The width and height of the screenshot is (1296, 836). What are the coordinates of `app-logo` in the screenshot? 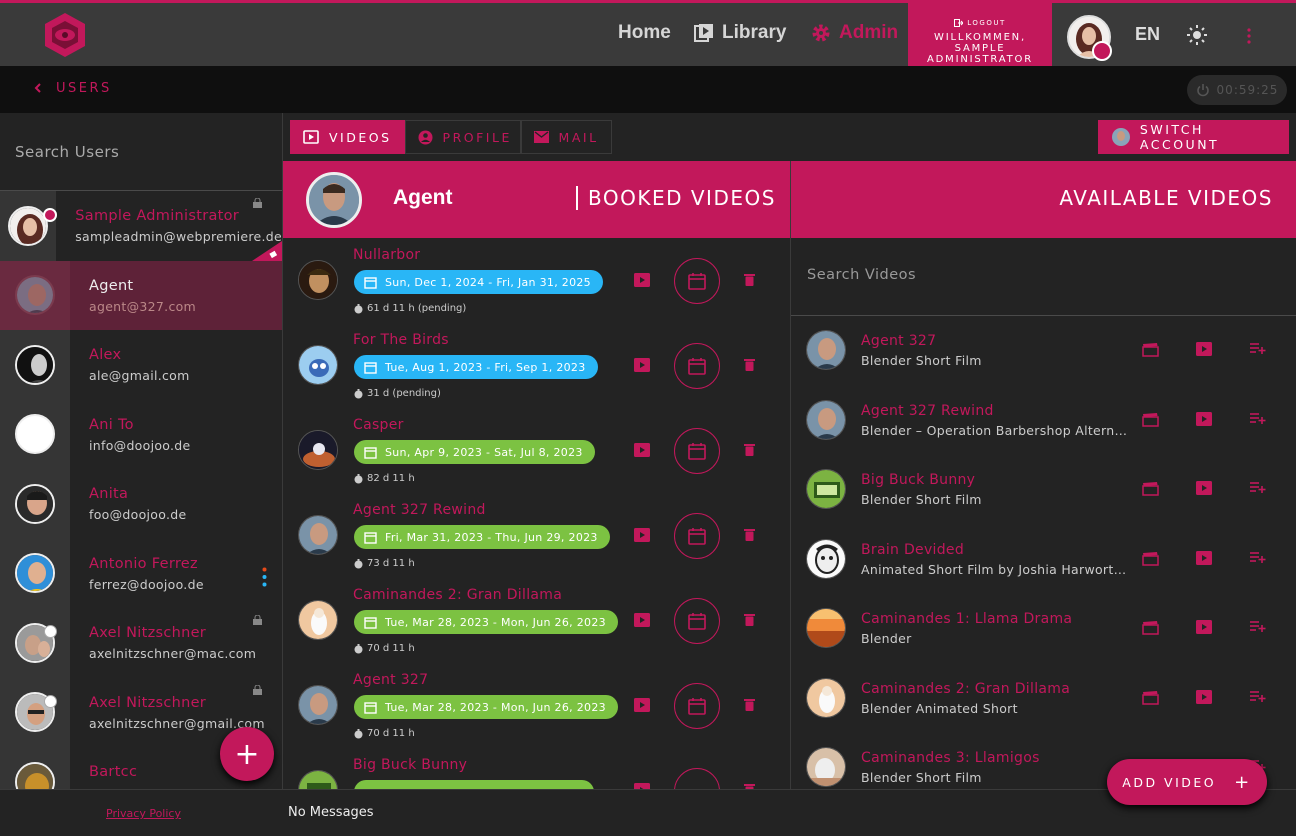 It's located at (65, 35).